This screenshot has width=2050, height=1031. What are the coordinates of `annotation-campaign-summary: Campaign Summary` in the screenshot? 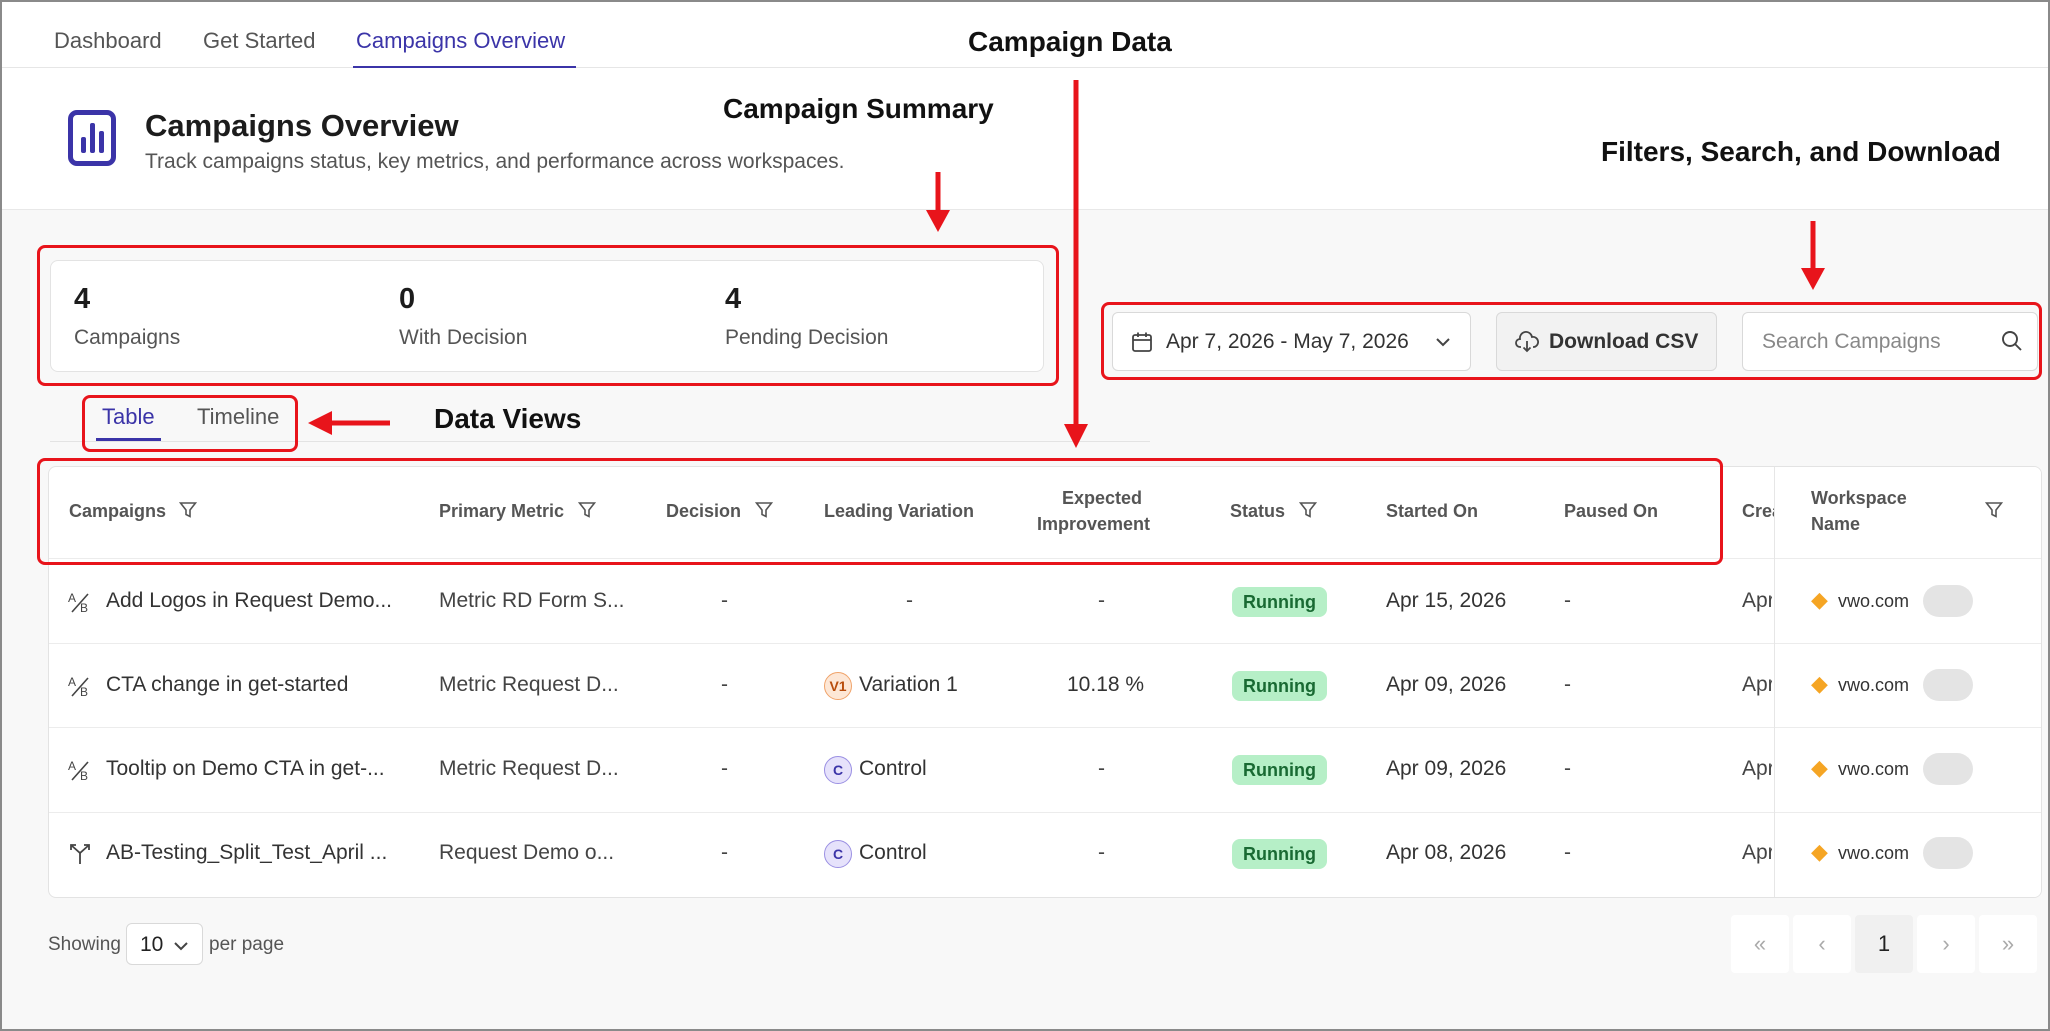 It's located at (858, 108).